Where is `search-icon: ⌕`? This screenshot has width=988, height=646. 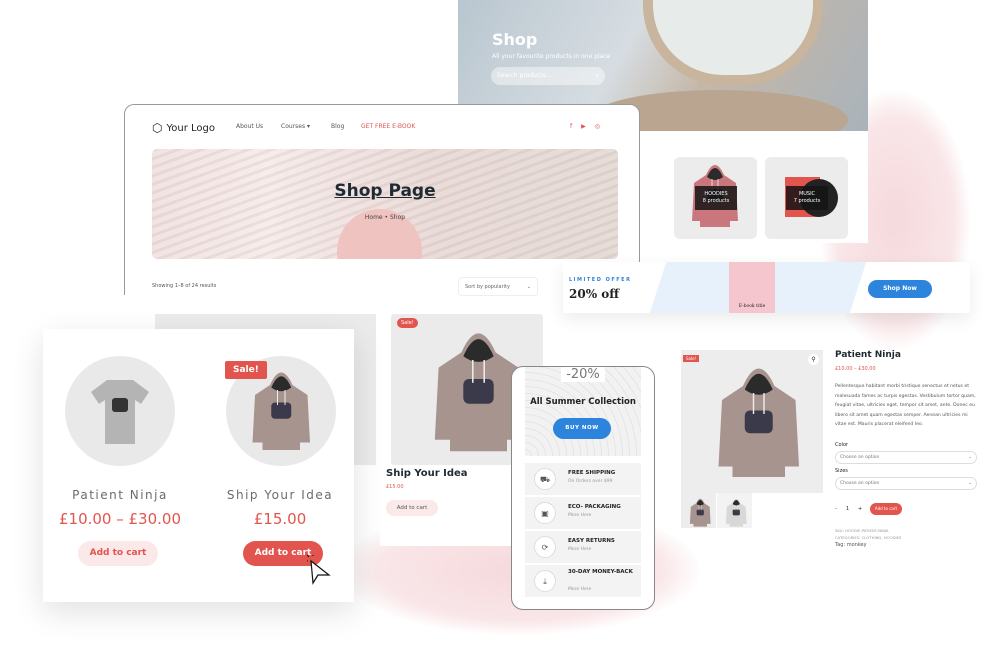 search-icon: ⌕ is located at coordinates (597, 75).